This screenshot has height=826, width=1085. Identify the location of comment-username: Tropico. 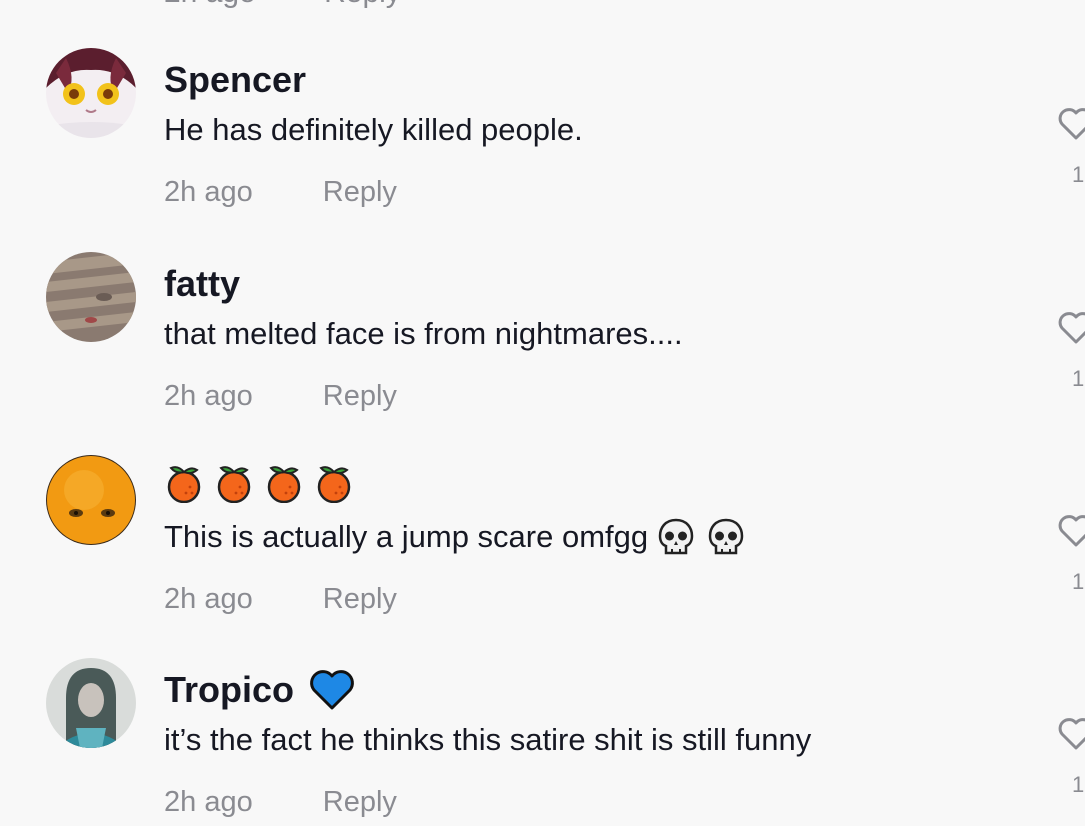
(229, 690).